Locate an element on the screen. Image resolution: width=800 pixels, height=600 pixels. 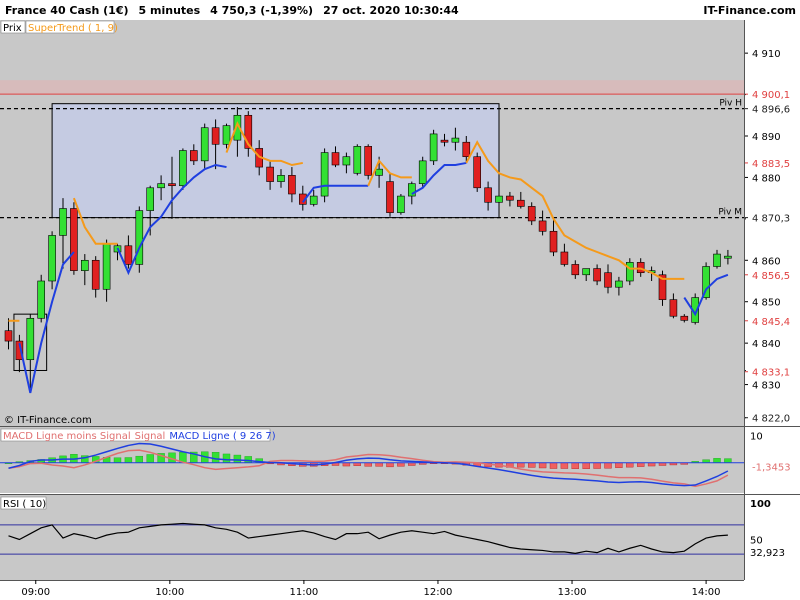
header-instrument: France 40 Cash (1€) is located at coordinates (67, 10).